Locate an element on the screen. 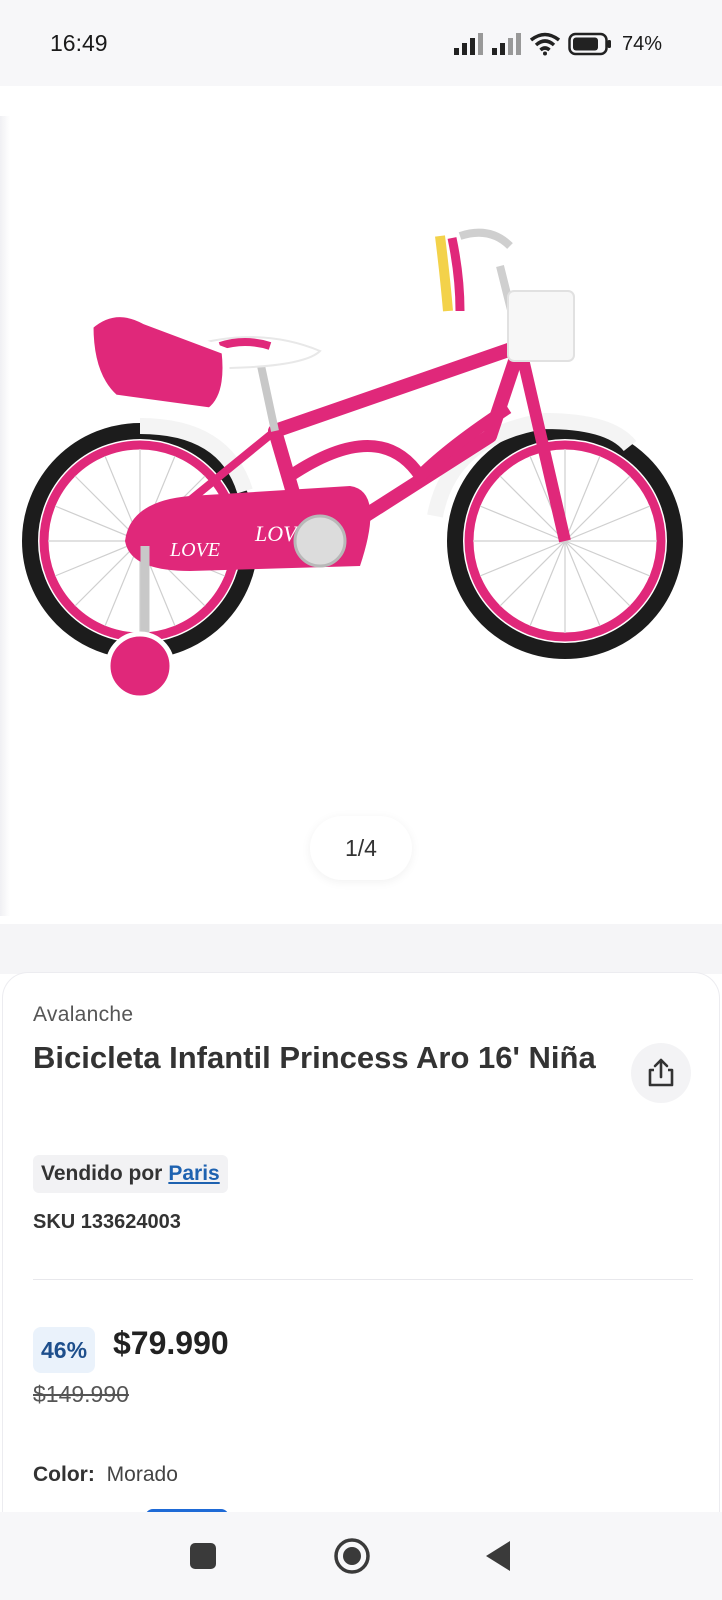  color-label: Color: is located at coordinates (64, 1474).